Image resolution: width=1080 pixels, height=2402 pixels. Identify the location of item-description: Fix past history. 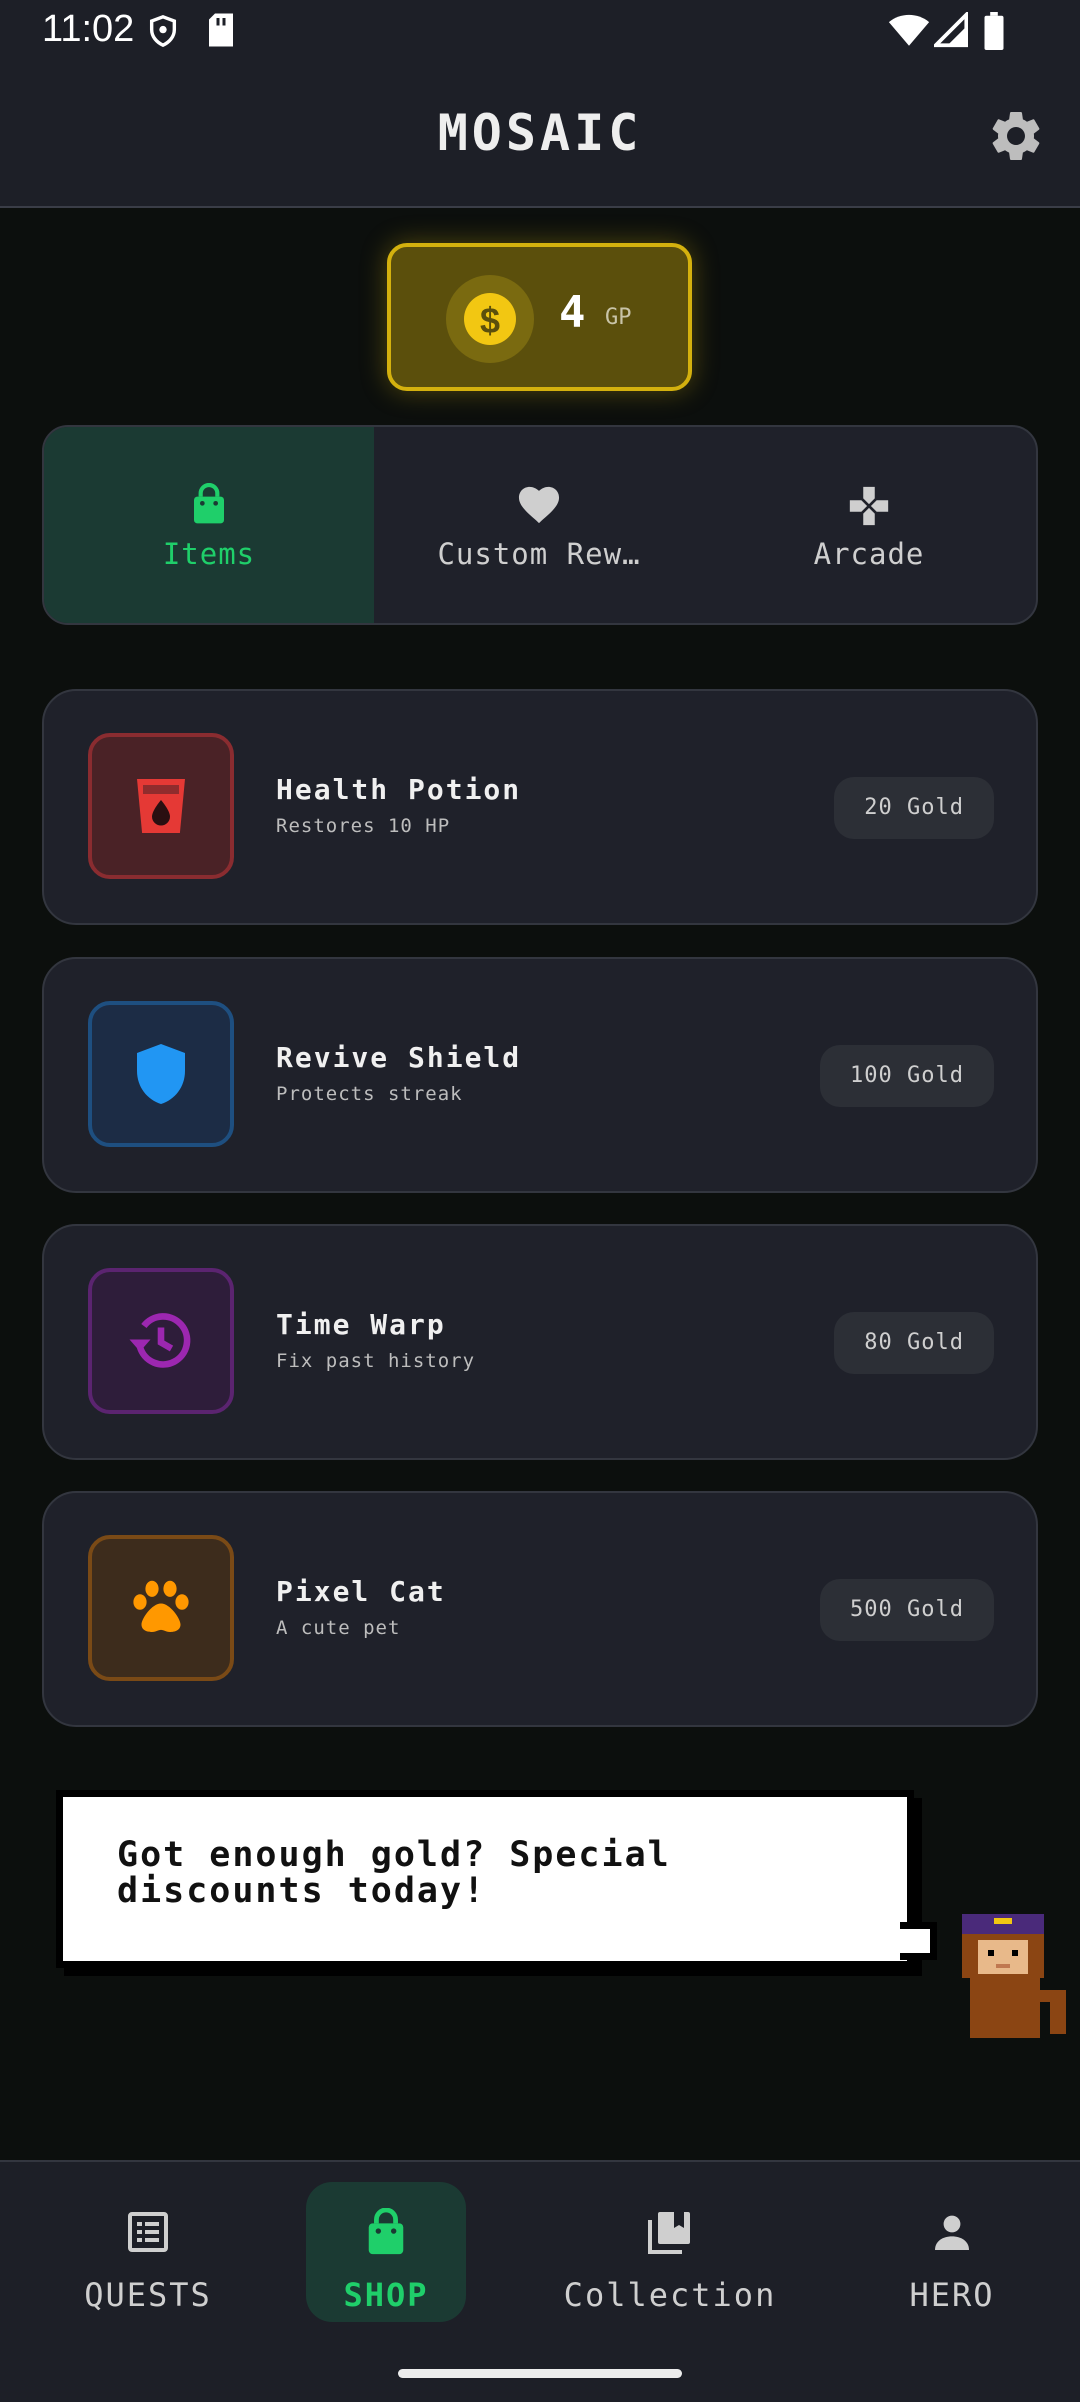
(376, 1361).